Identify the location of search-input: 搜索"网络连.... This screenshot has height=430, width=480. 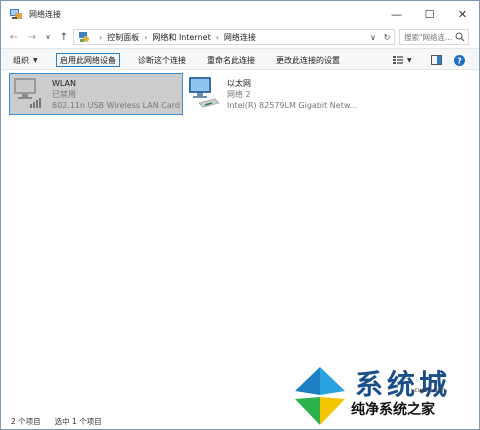
(434, 37).